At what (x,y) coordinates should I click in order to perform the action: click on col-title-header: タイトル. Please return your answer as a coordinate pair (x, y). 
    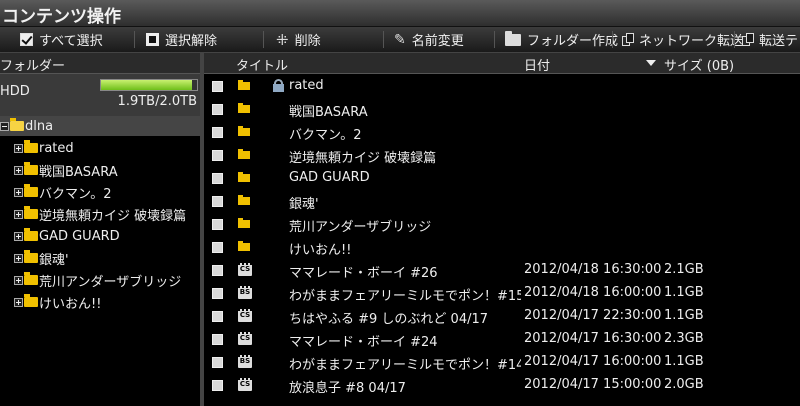
    Looking at the image, I should click on (262, 64).